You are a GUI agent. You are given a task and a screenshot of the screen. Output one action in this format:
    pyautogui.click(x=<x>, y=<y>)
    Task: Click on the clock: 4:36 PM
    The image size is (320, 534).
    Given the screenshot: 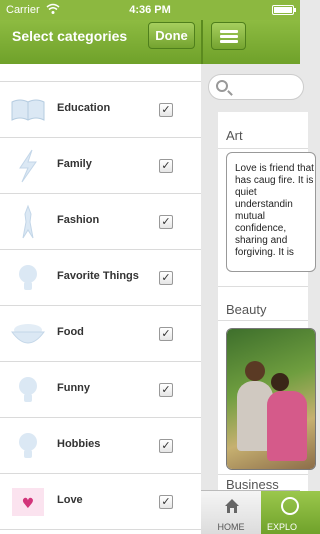 What is the action you would take?
    pyautogui.click(x=150, y=10)
    